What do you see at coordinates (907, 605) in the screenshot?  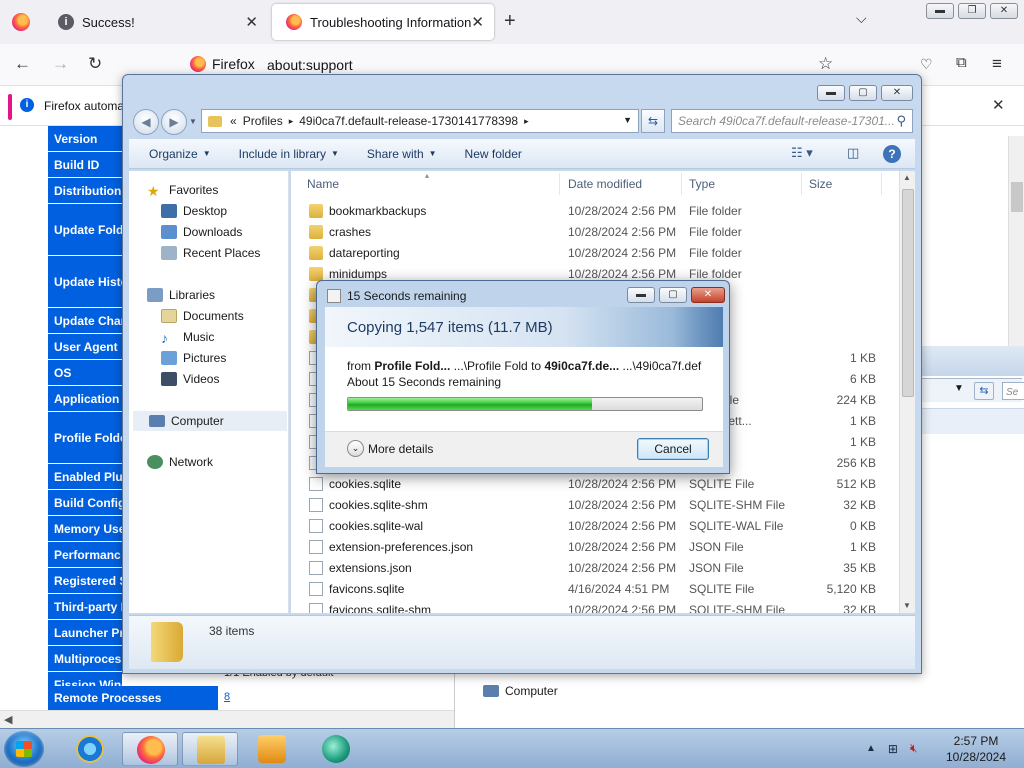 I see `scroll-down-icon: ▼` at bounding box center [907, 605].